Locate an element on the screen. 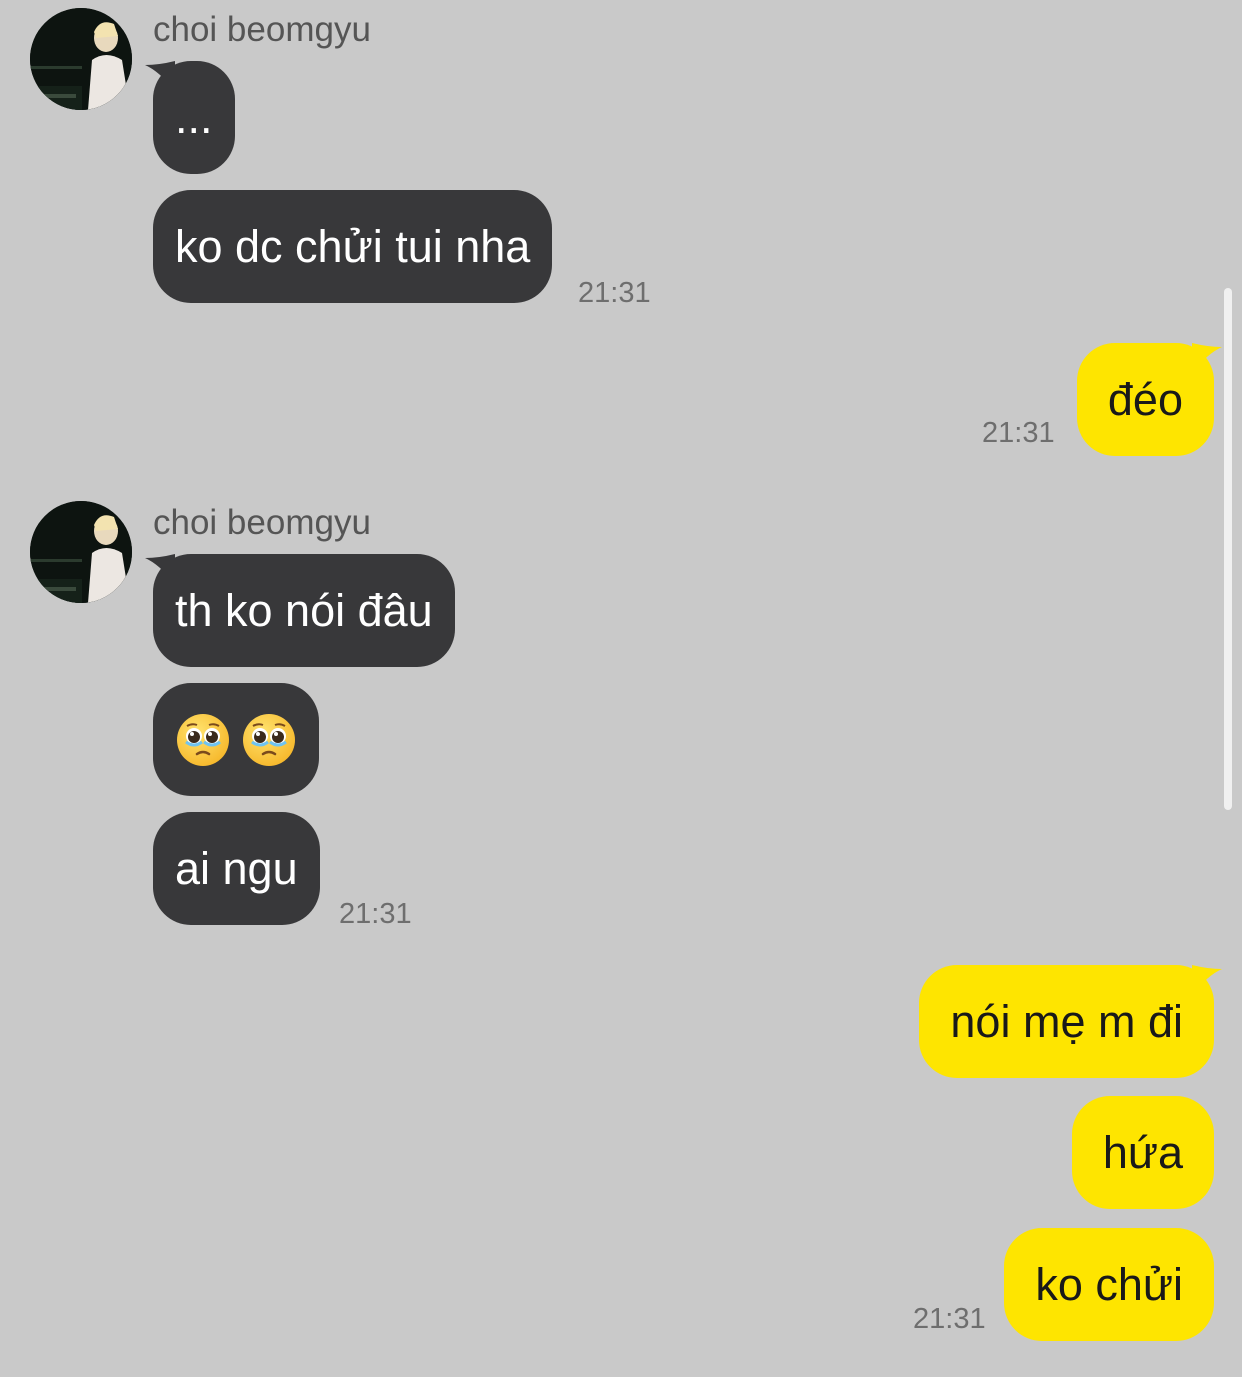 The height and width of the screenshot is (1377, 1242). message-text: hứa is located at coordinates (1142, 1152).